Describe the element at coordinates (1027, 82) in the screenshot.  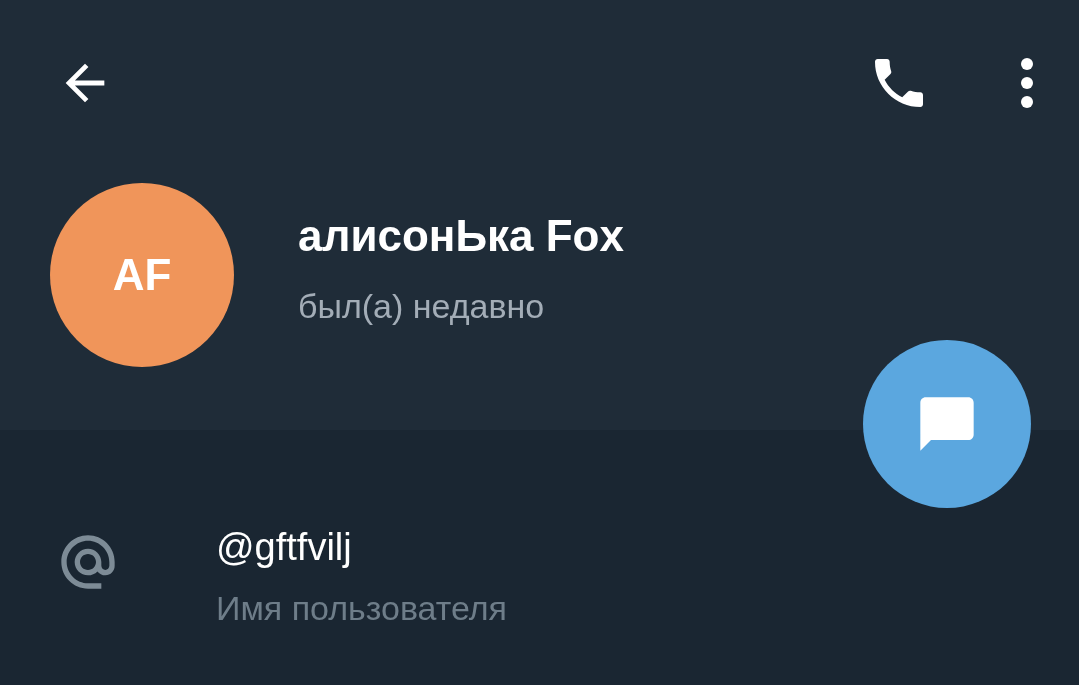
I see `more-vertical-icon` at that location.